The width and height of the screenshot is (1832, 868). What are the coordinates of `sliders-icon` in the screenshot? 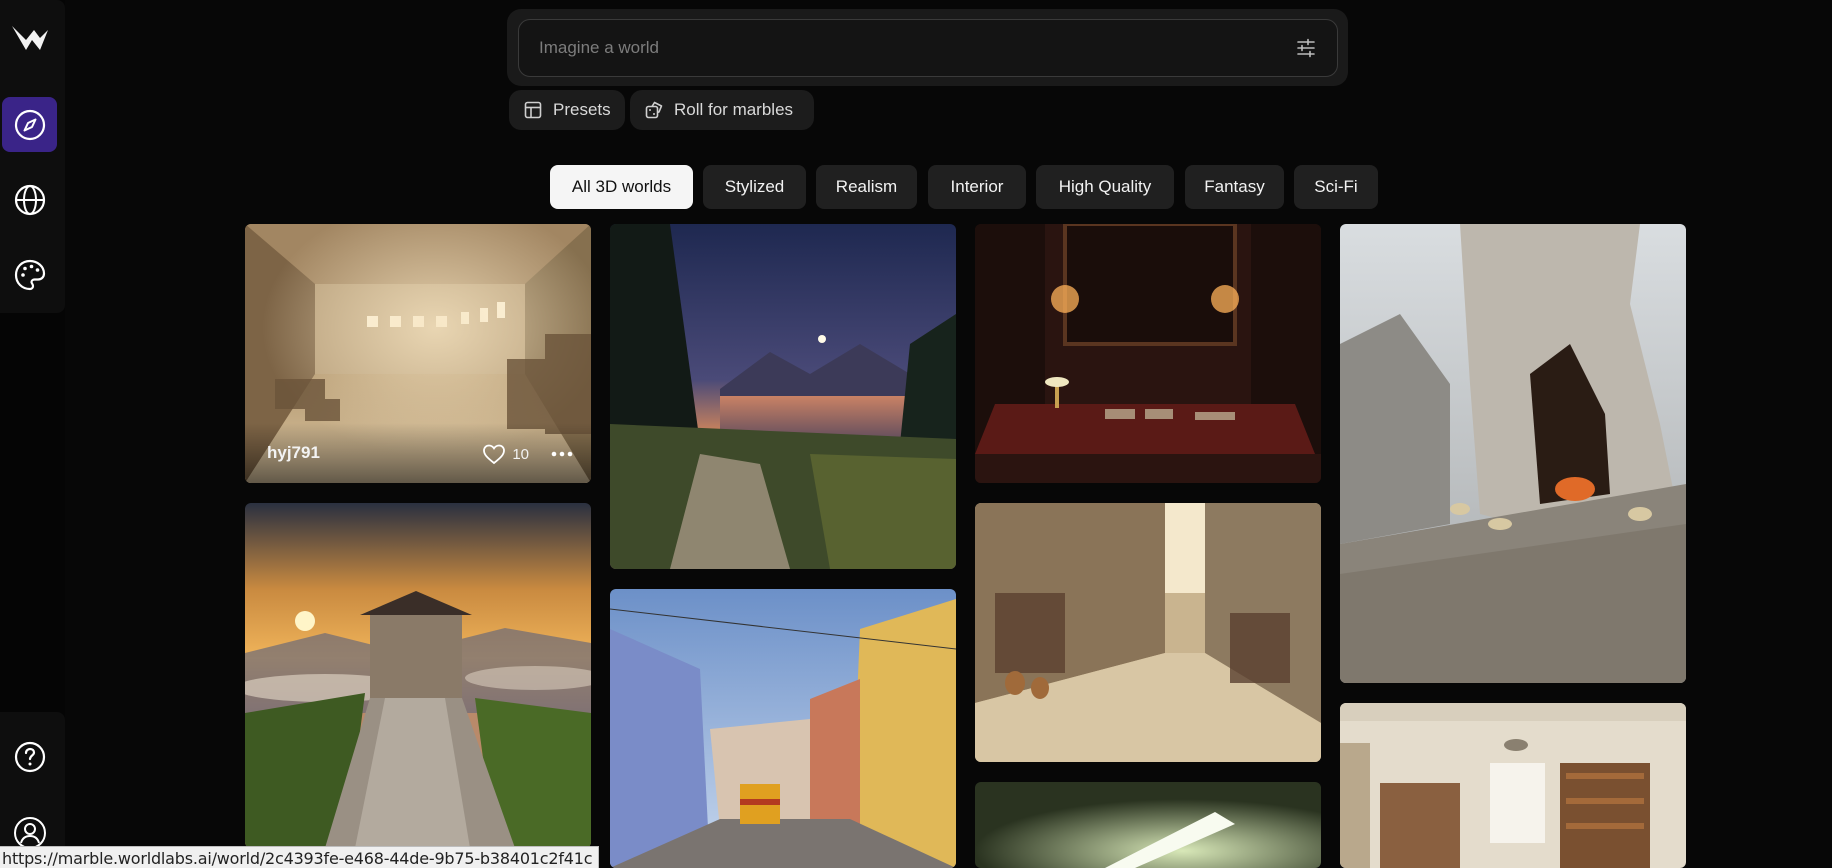 It's located at (1306, 48).